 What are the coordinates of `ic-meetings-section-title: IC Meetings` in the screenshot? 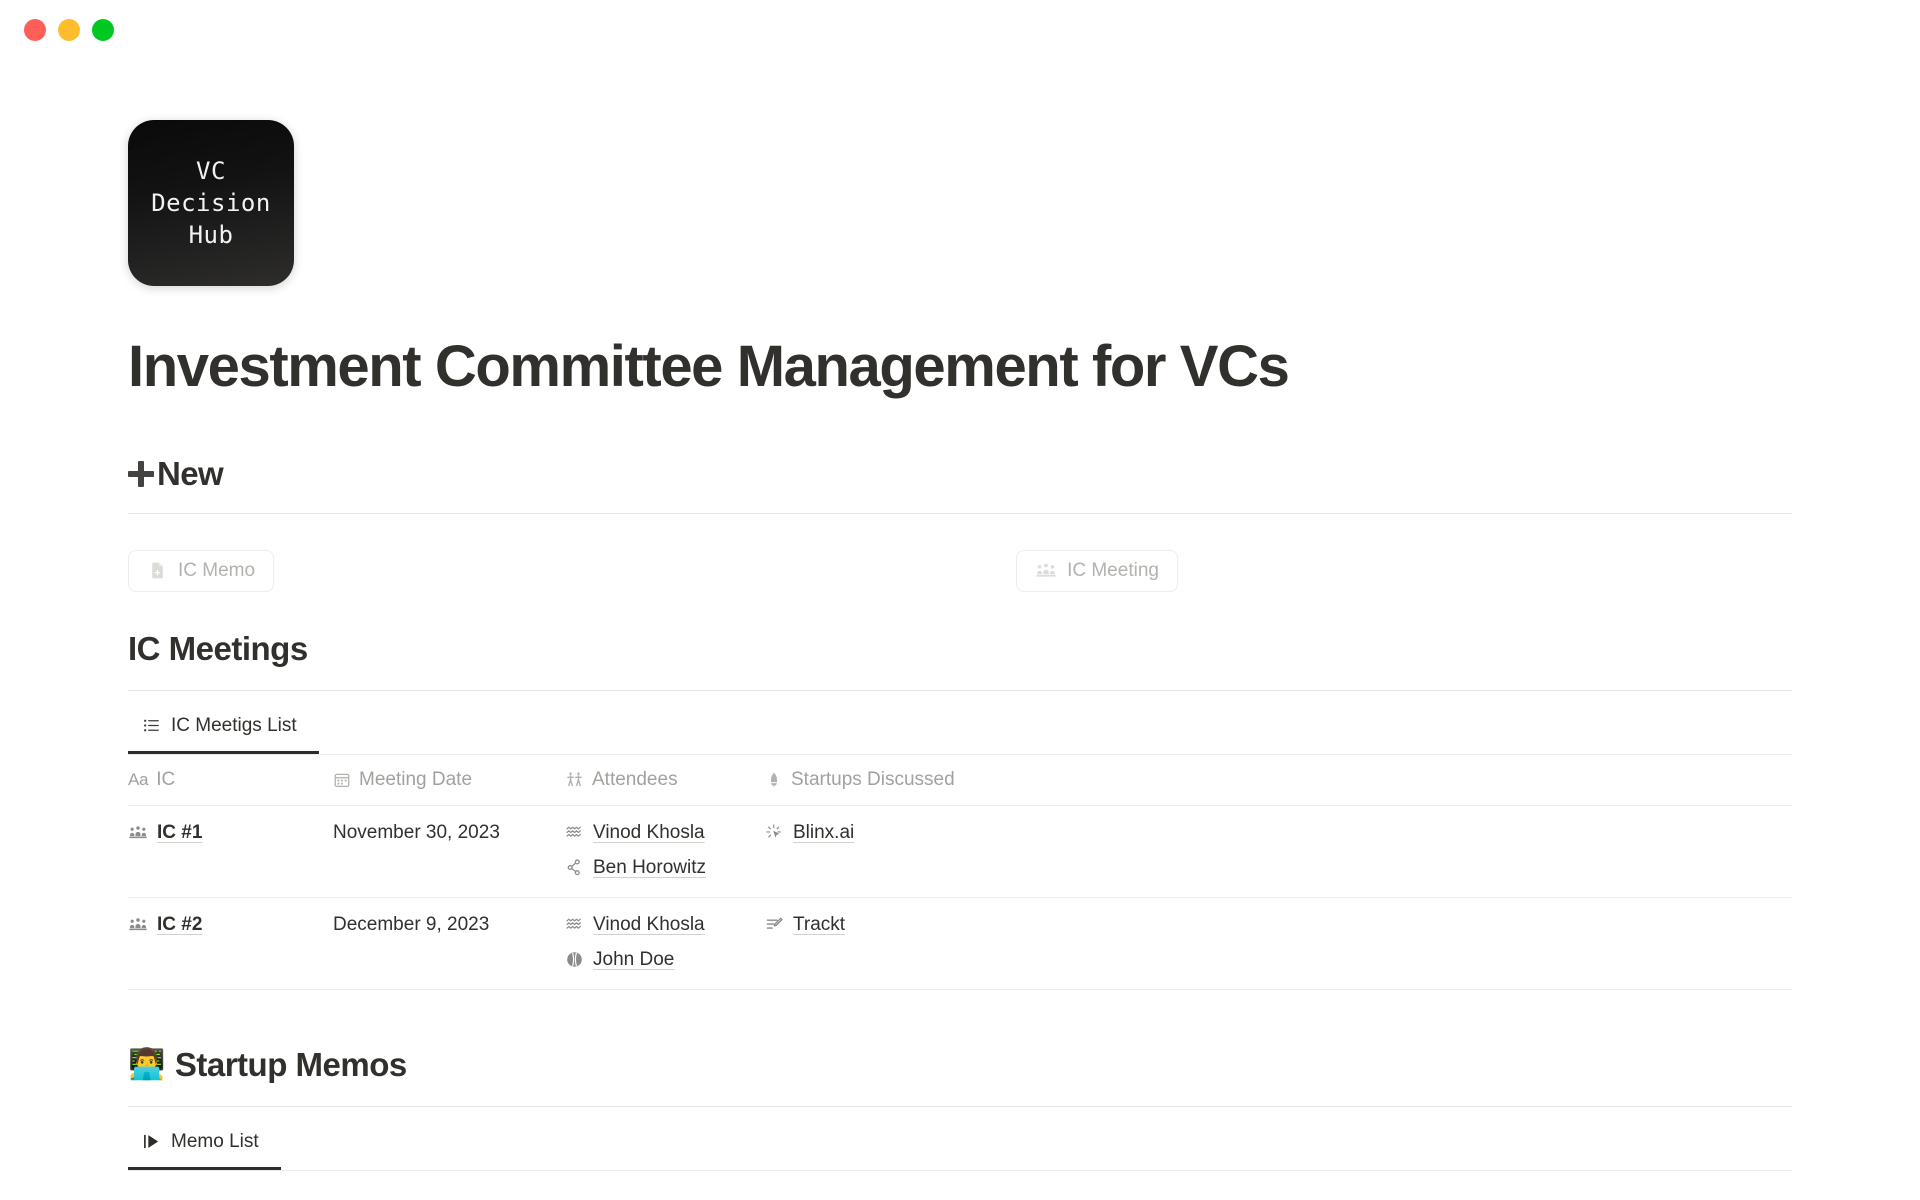 It's located at (960, 649).